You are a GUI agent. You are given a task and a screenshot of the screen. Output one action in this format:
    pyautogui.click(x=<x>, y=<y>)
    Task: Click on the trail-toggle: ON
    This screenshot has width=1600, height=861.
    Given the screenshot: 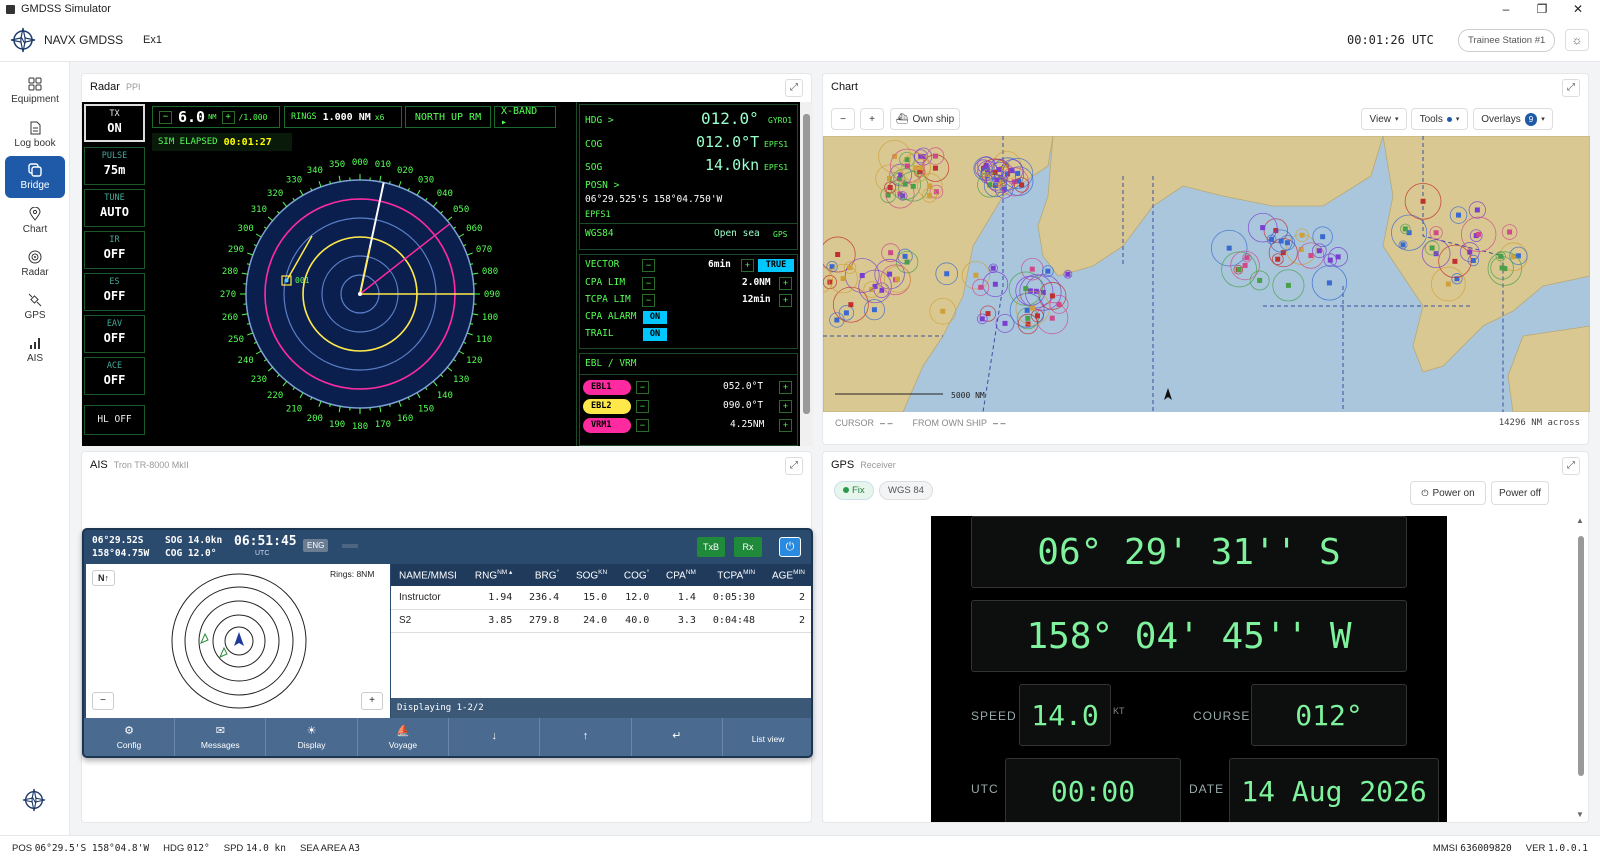 What is the action you would take?
    pyautogui.click(x=655, y=334)
    